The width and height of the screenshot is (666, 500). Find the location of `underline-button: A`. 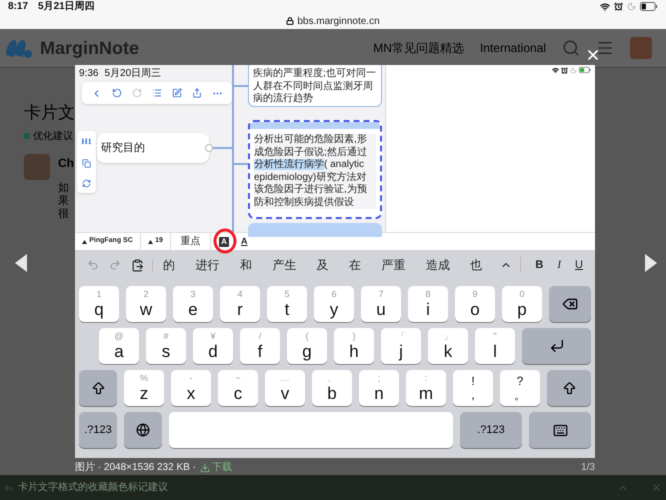

underline-button: A is located at coordinates (244, 241).